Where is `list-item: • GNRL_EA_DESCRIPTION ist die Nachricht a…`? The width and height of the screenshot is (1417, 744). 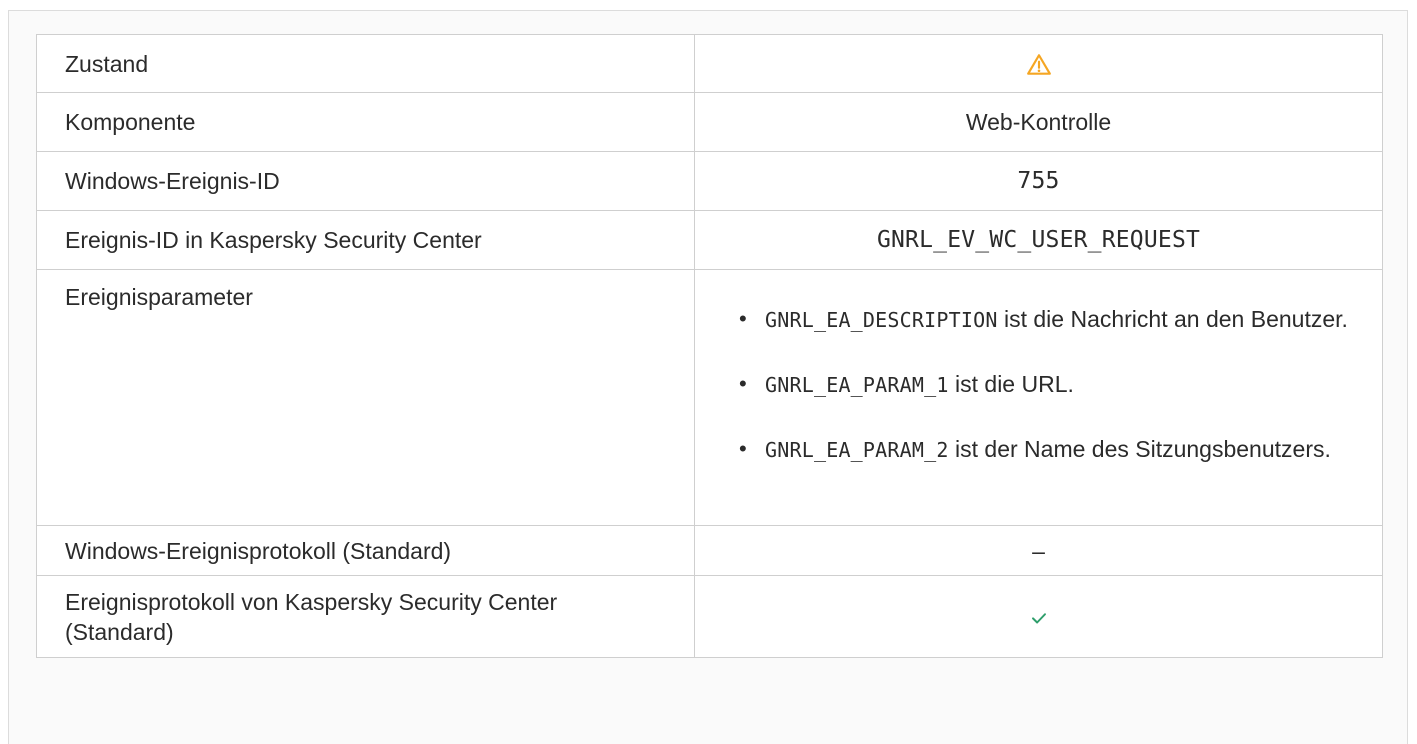
list-item: • GNRL_EA_DESCRIPTION ist die Nachricht a… is located at coordinates (1038, 319).